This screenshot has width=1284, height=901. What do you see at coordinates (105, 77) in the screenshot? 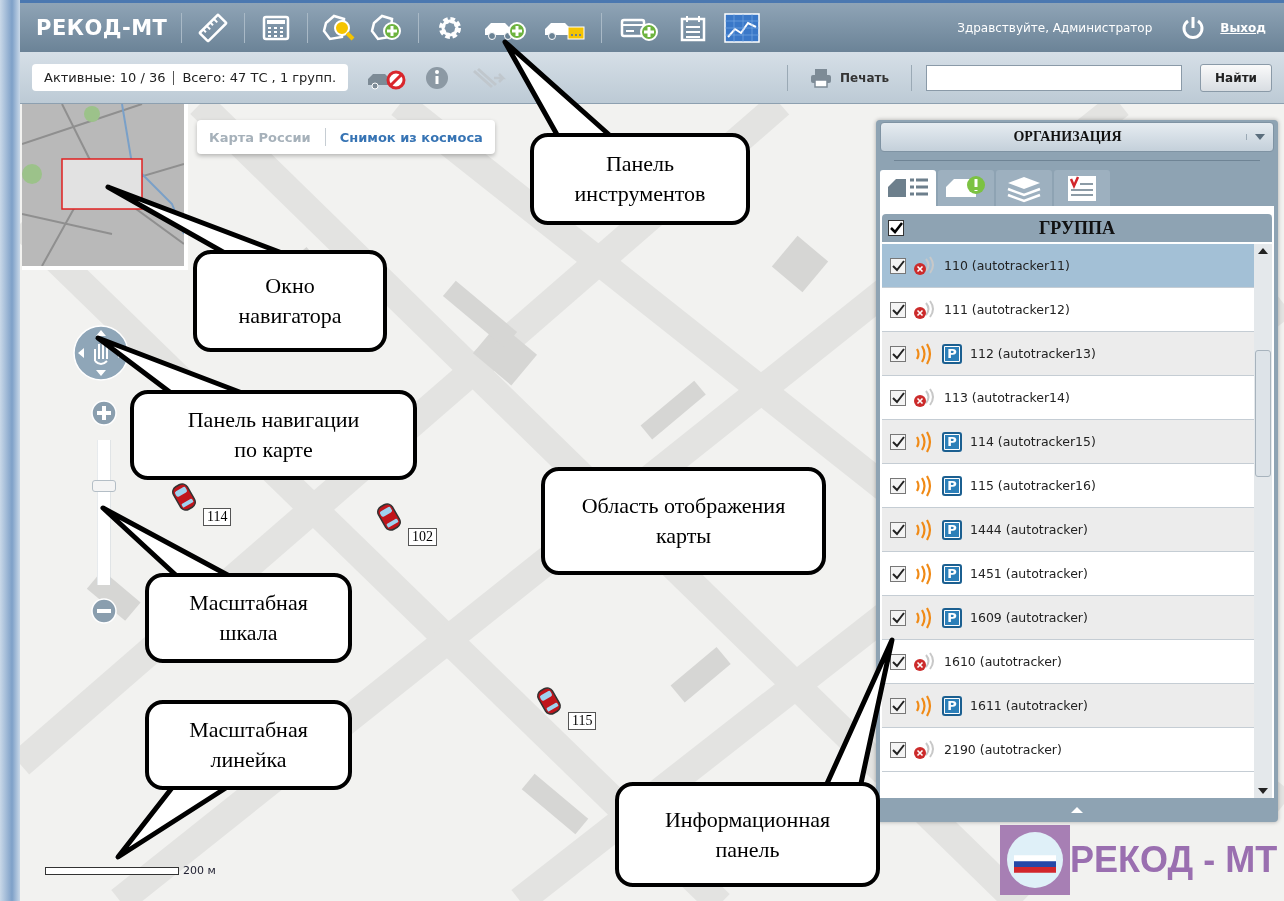
I see `active-count-text: Активные: 10 / 36` at bounding box center [105, 77].